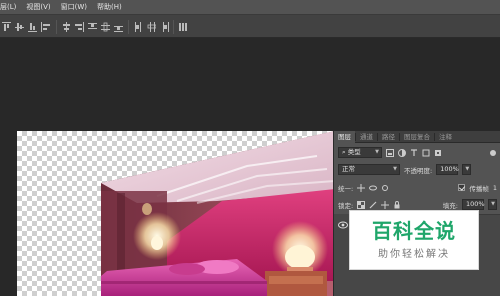  I want to click on opacity-dropdown: ▼, so click(467, 169).